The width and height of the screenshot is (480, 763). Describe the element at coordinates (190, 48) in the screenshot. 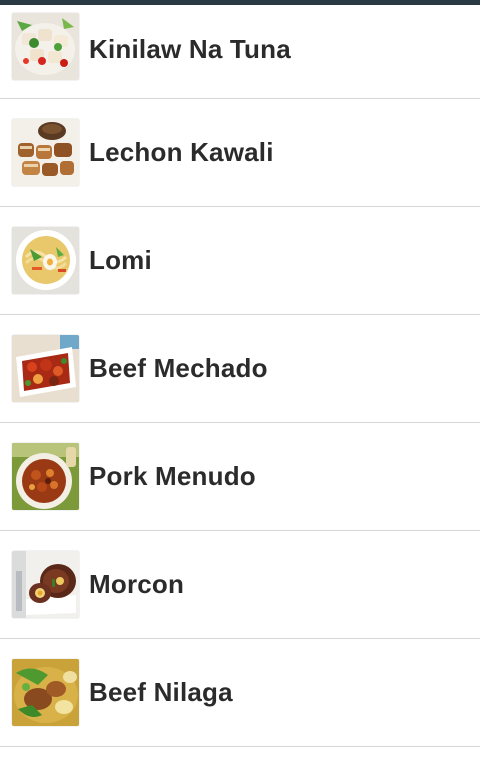

I see `recipe-name: Kinilaw Na Tuna` at that location.